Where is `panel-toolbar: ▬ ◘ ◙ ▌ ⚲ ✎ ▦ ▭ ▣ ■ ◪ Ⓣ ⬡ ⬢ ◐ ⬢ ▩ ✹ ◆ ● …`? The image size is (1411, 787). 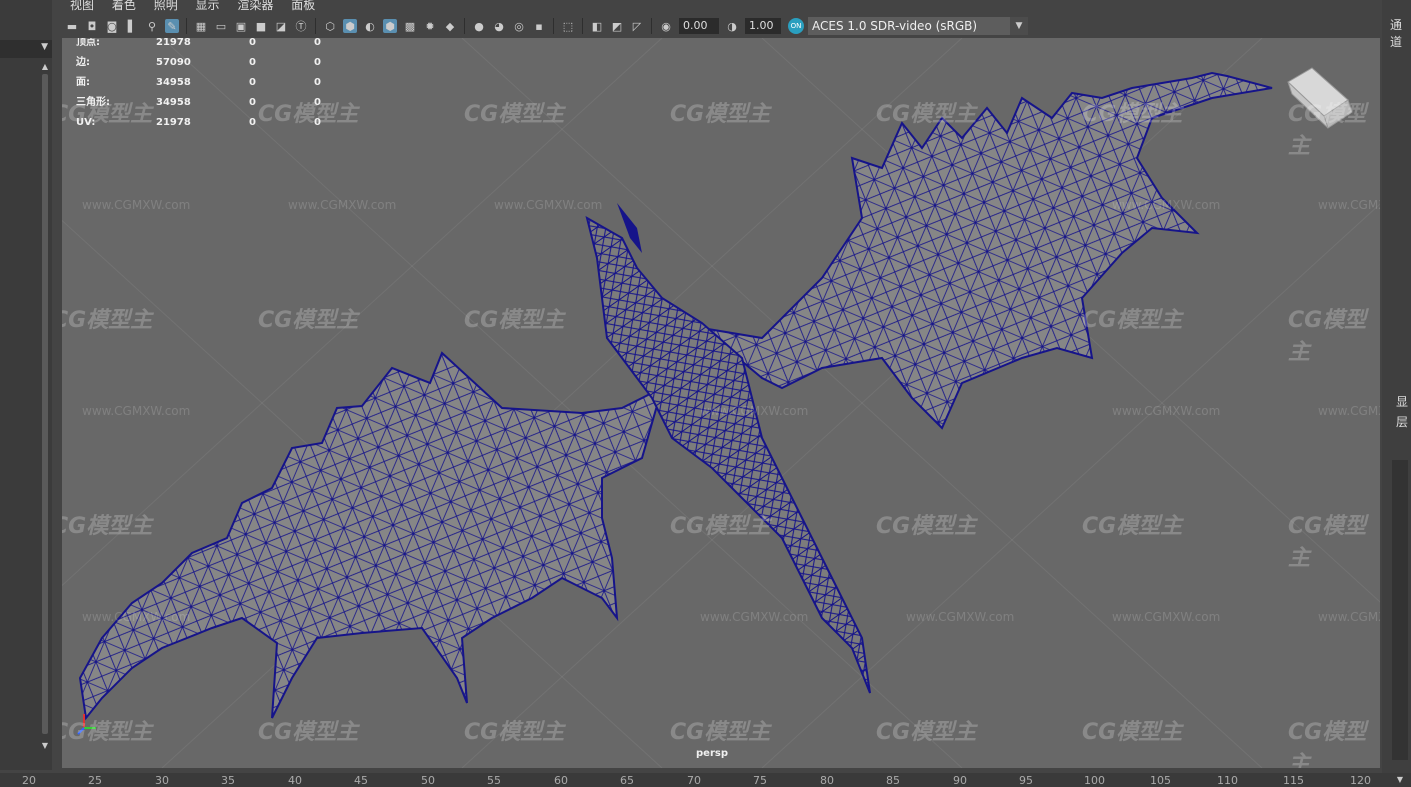 panel-toolbar: ▬ ◘ ◙ ▌ ⚲ ✎ ▦ ▭ ▣ ■ ◪ Ⓣ ⬡ ⬢ ◐ ⬢ ▩ ✹ ◆ ● … is located at coordinates (722, 26).